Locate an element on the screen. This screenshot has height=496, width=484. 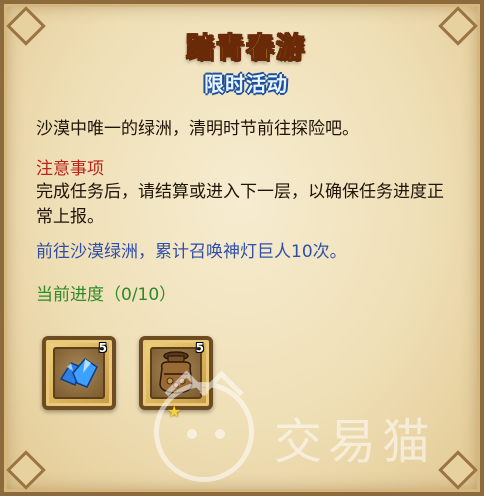
progress-text: 当前进度（0/10） is located at coordinates (106, 295).